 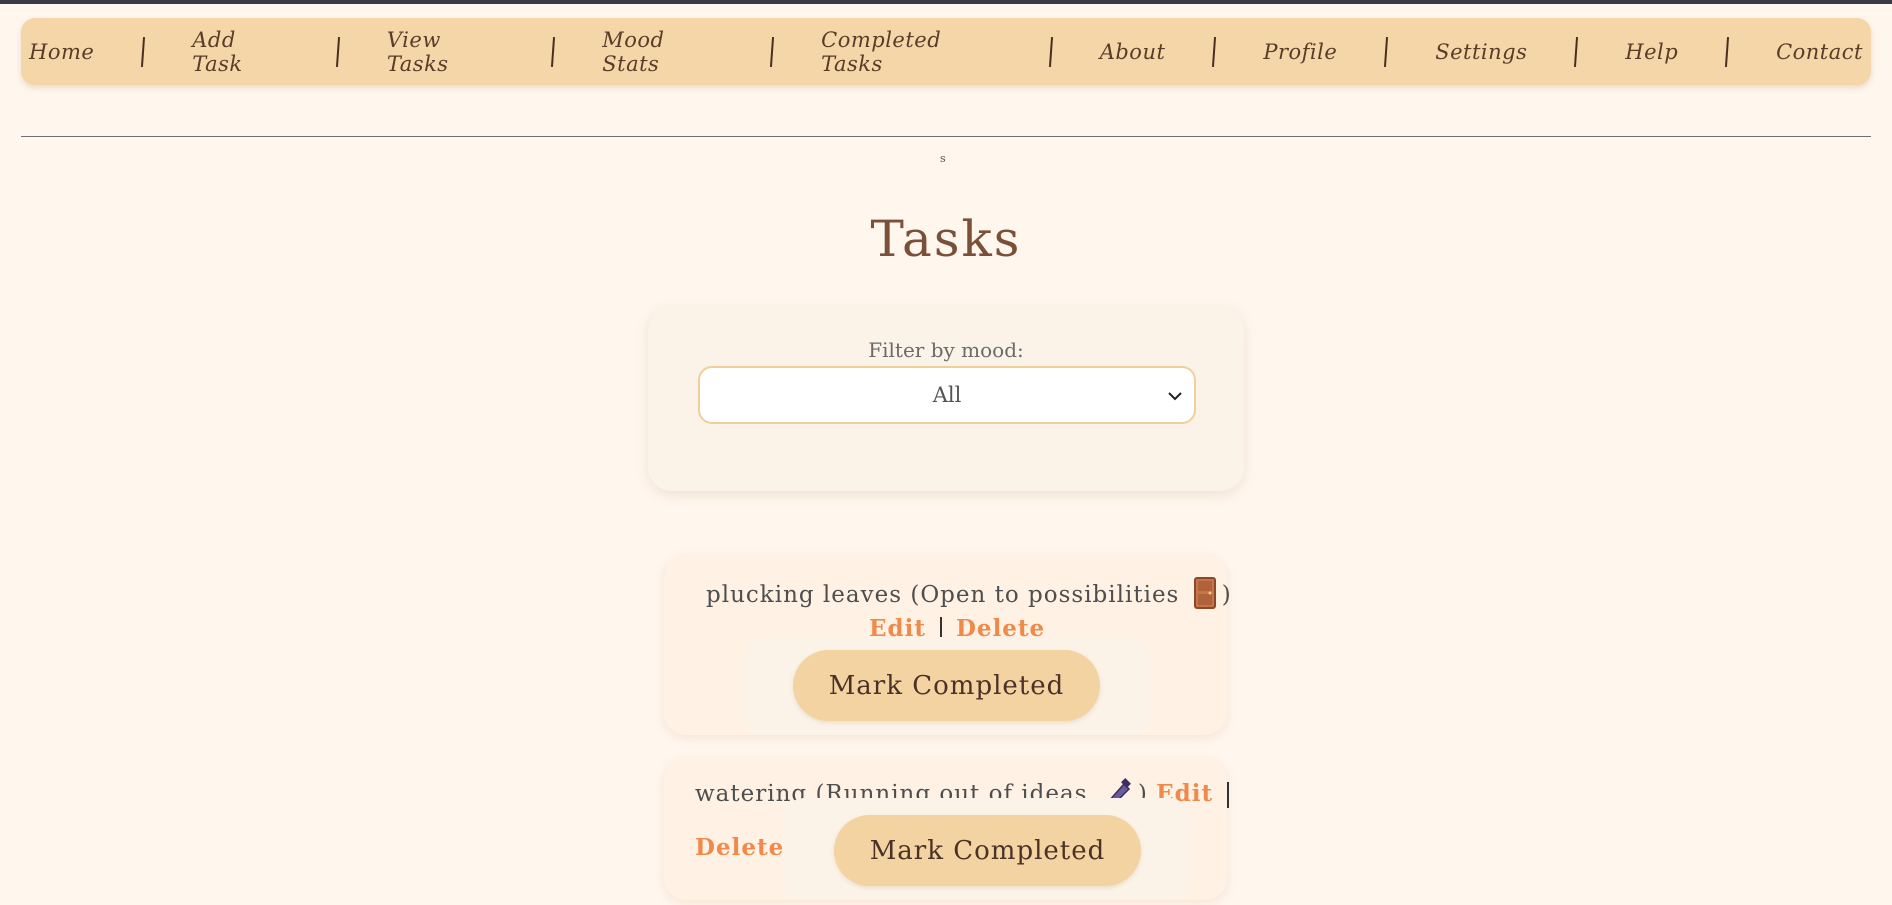 What do you see at coordinates (240, 52) in the screenshot?
I see `nav-add-task: Add Task` at bounding box center [240, 52].